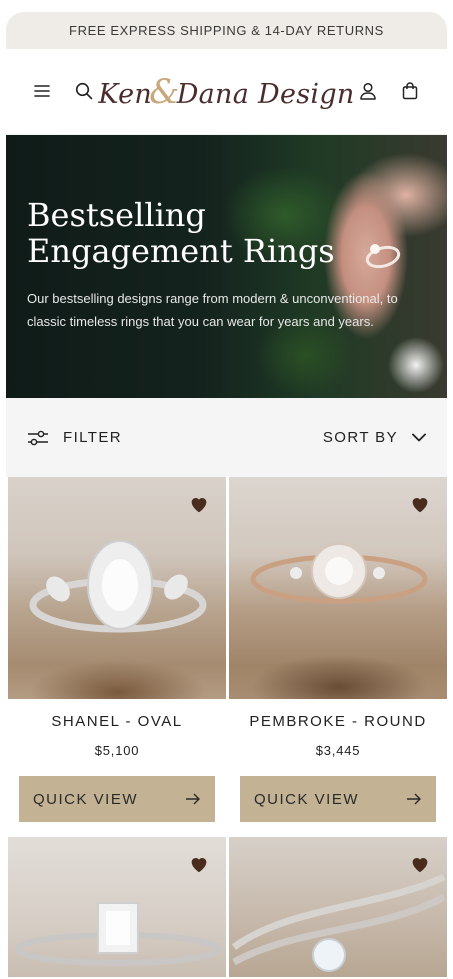 This screenshot has width=453, height=979. I want to click on logo-text-ken: Ken, so click(125, 94).